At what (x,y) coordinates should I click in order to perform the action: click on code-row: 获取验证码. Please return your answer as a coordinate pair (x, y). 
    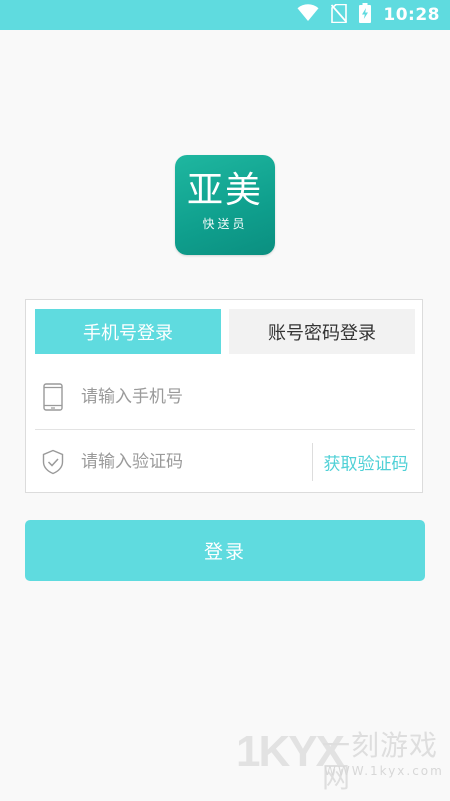
    Looking at the image, I should click on (225, 462).